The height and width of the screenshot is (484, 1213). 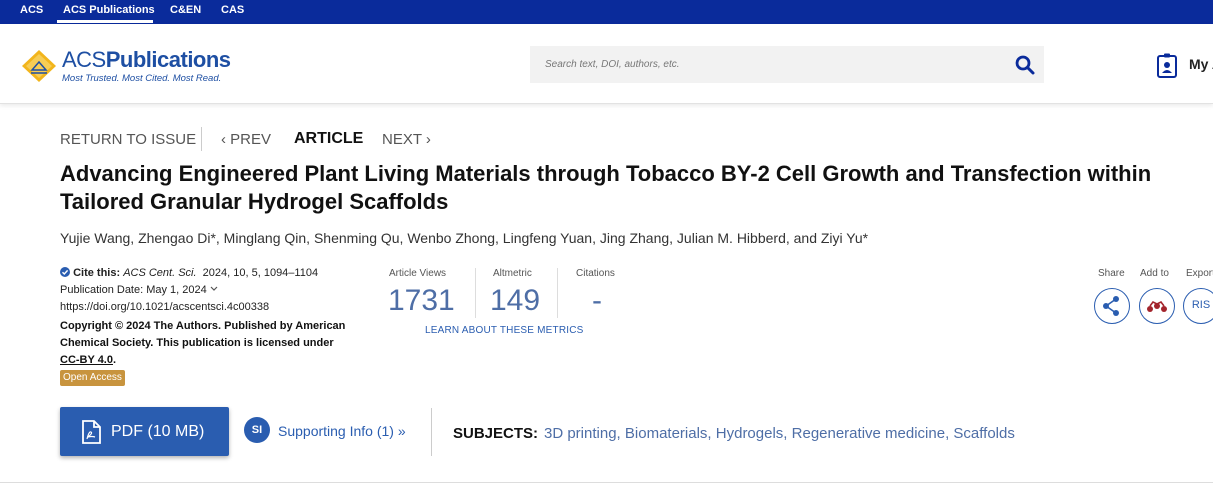 I want to click on add-to-label: Add to, so click(x=1154, y=273).